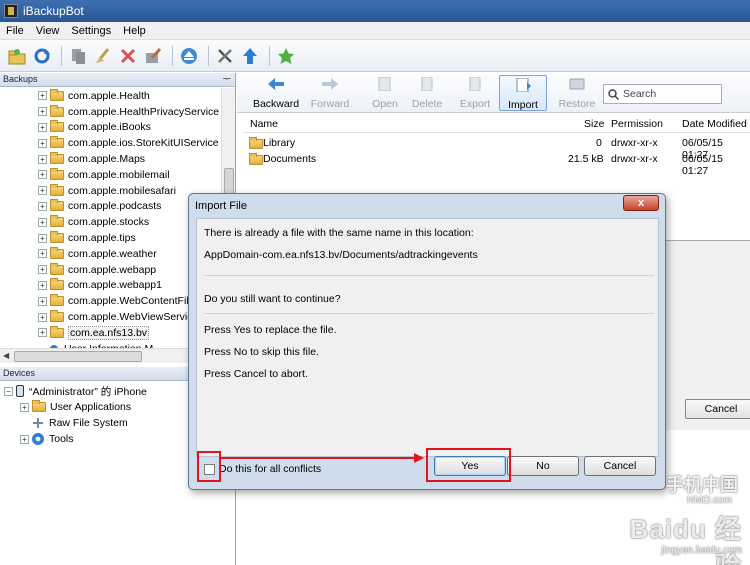  What do you see at coordinates (276, 84) in the screenshot?
I see `back-arrow-icon` at bounding box center [276, 84].